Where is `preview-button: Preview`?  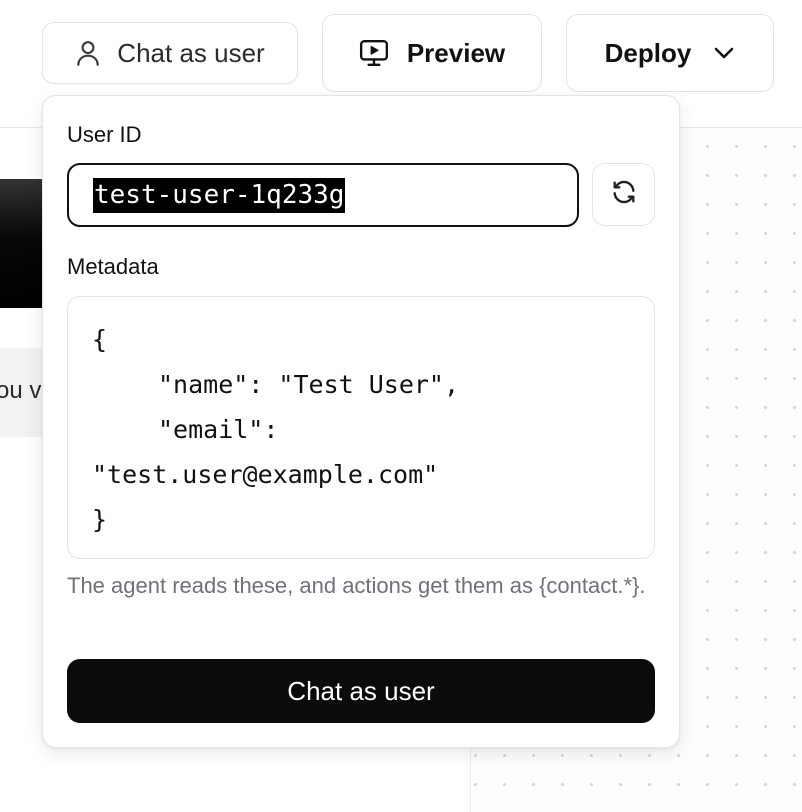 preview-button: Preview is located at coordinates (432, 53).